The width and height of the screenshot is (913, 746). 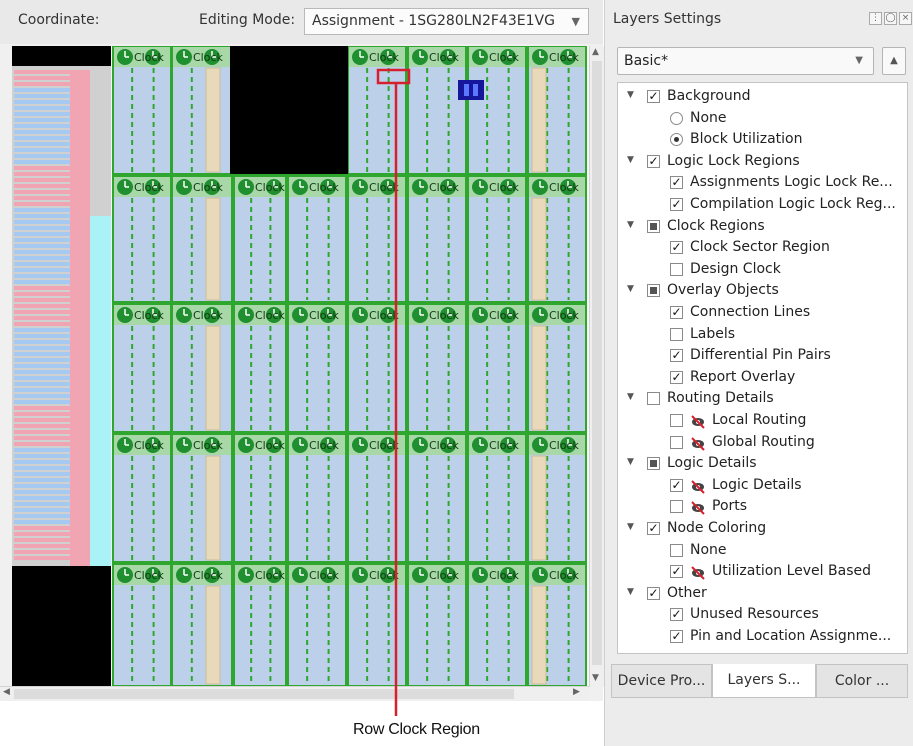 What do you see at coordinates (667, 19) in the screenshot?
I see `panel-title: Layers Settings` at bounding box center [667, 19].